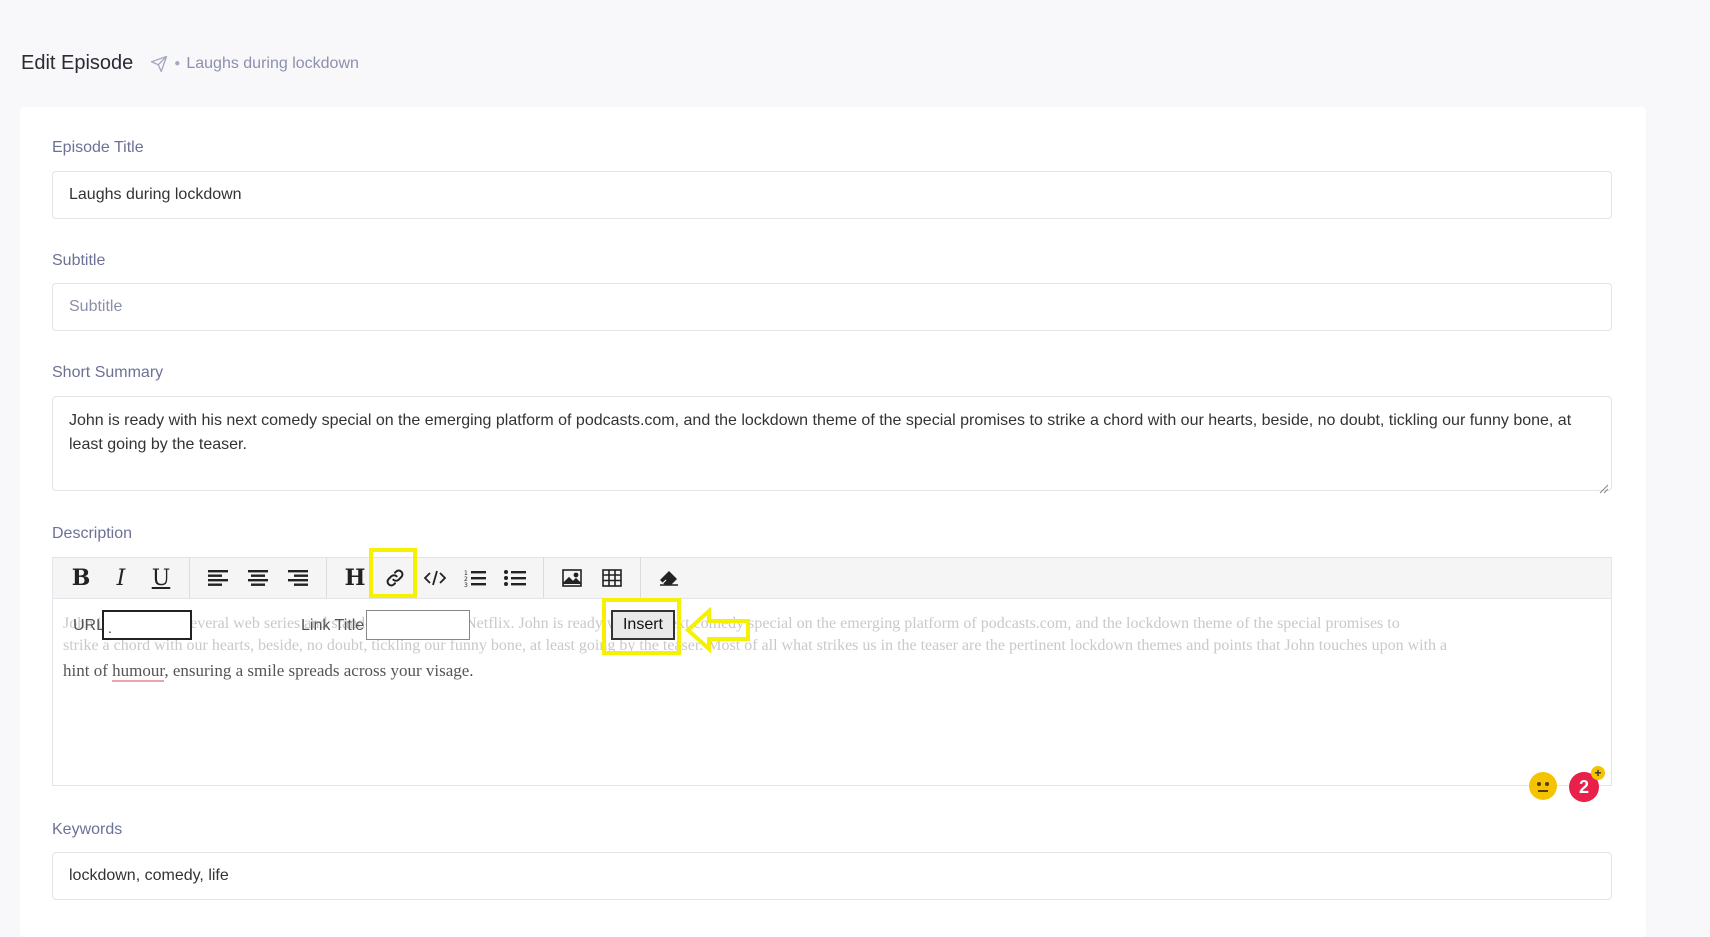 Image resolution: width=1710 pixels, height=937 pixels. Describe the element at coordinates (395, 578) in the screenshot. I see `link-icon` at that location.